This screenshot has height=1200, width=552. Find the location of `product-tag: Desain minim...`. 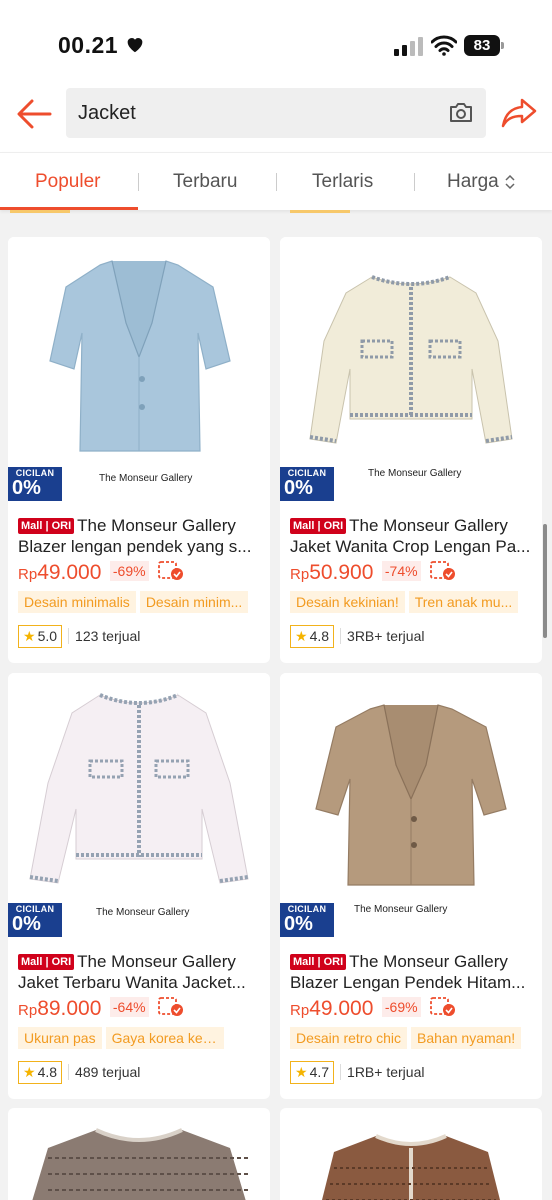

product-tag: Desain minim... is located at coordinates (194, 602).